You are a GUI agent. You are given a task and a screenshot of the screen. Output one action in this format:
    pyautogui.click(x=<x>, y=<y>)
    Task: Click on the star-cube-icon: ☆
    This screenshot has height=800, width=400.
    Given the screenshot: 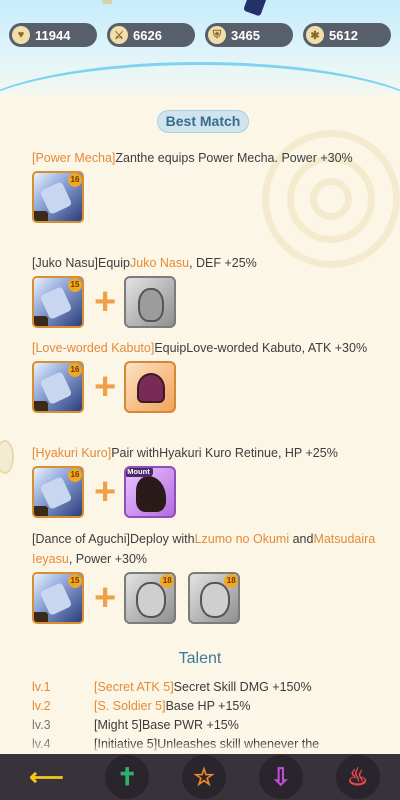 What is the action you would take?
    pyautogui.click(x=203, y=777)
    